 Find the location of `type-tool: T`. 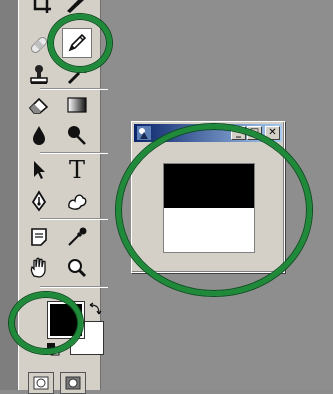

type-tool: T is located at coordinates (77, 170).